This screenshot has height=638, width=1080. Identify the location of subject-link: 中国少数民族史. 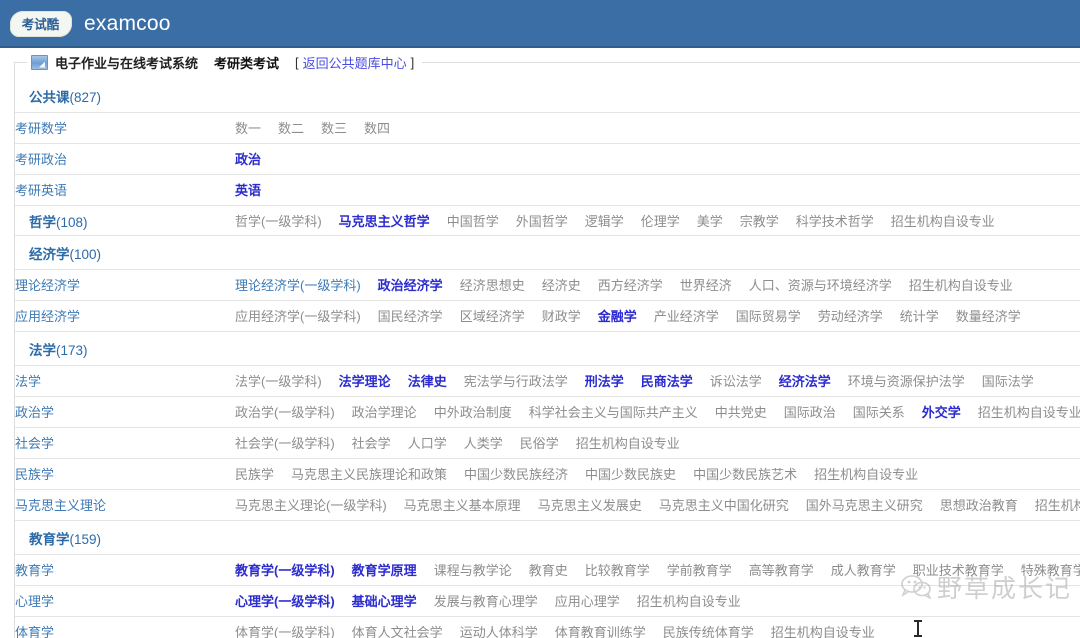
(630, 474).